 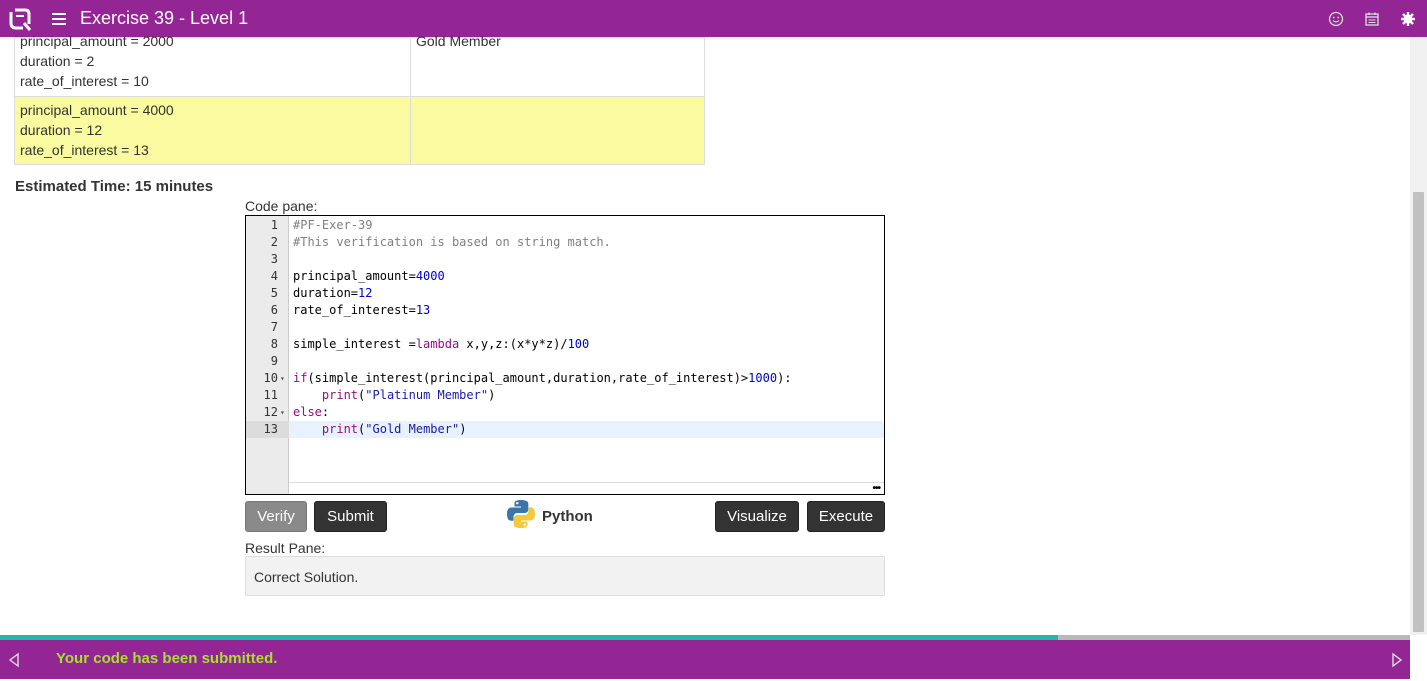 What do you see at coordinates (333, 293) in the screenshot?
I see `code-text: duration=12` at bounding box center [333, 293].